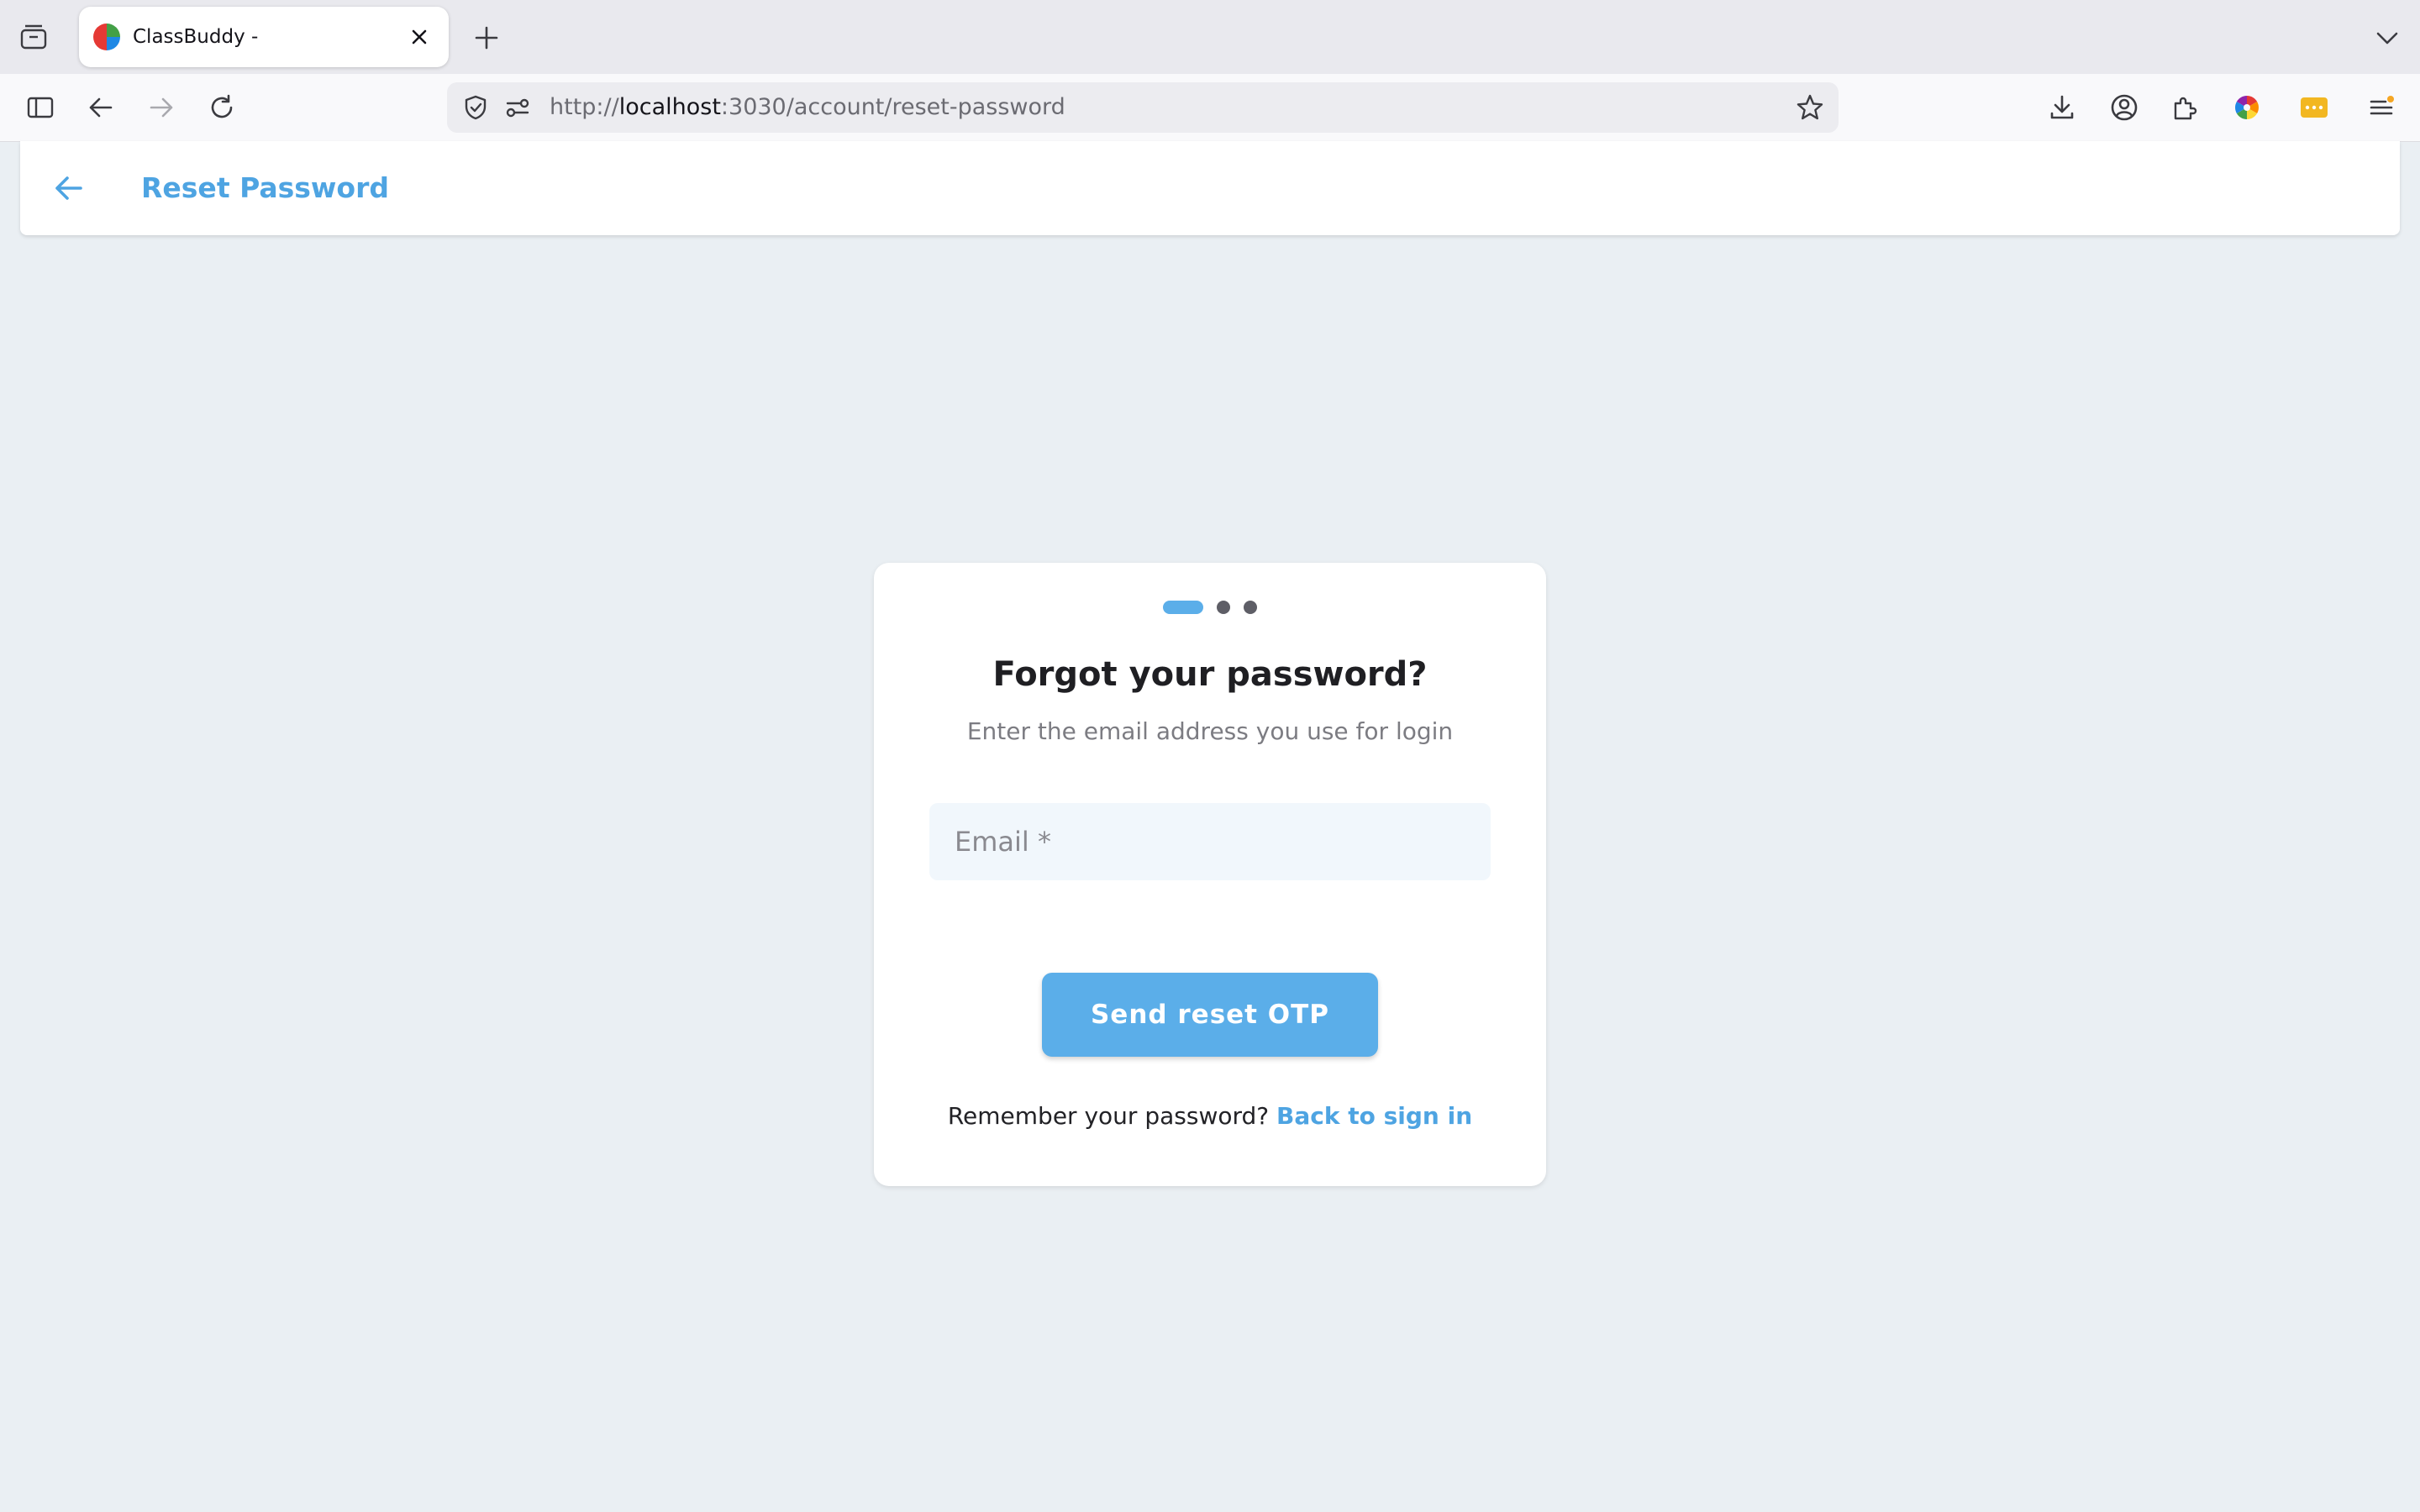  What do you see at coordinates (1183, 607) in the screenshot?
I see `step-dot-1-active` at bounding box center [1183, 607].